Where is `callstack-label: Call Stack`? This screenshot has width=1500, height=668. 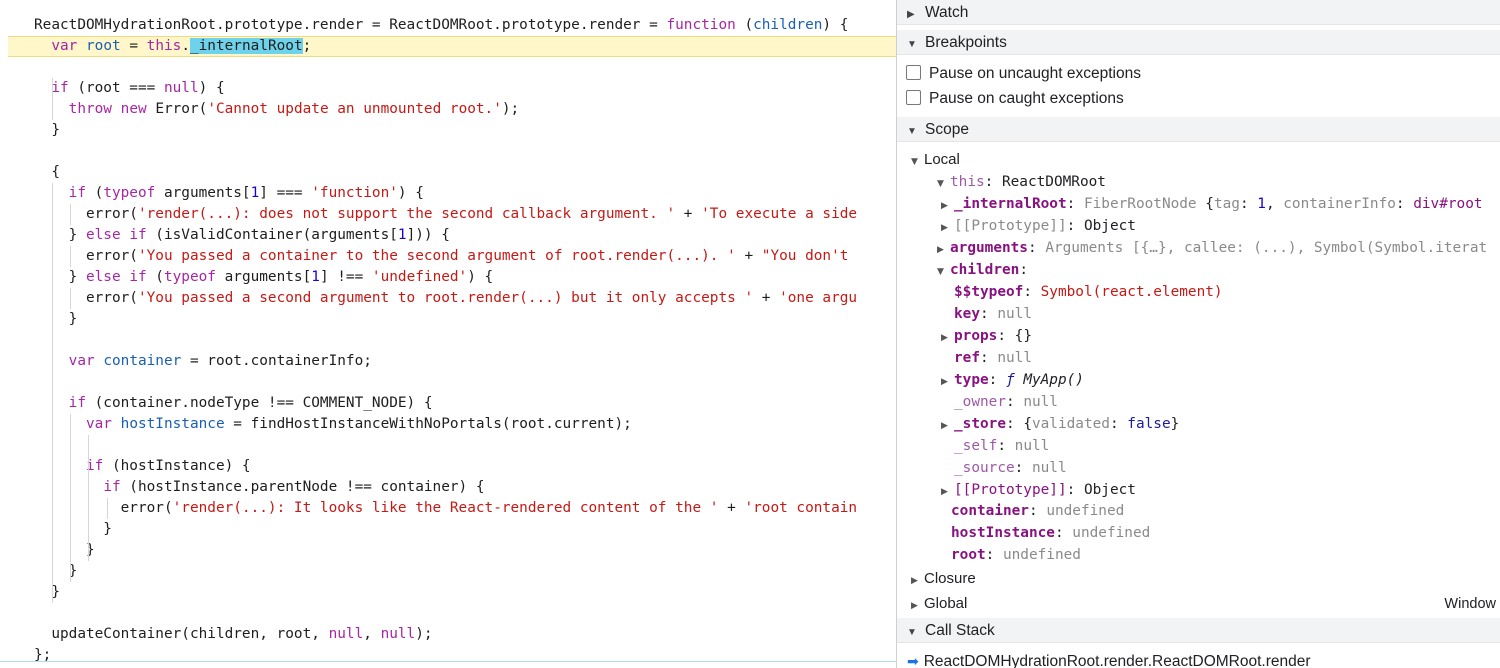 callstack-label: Call Stack is located at coordinates (960, 630).